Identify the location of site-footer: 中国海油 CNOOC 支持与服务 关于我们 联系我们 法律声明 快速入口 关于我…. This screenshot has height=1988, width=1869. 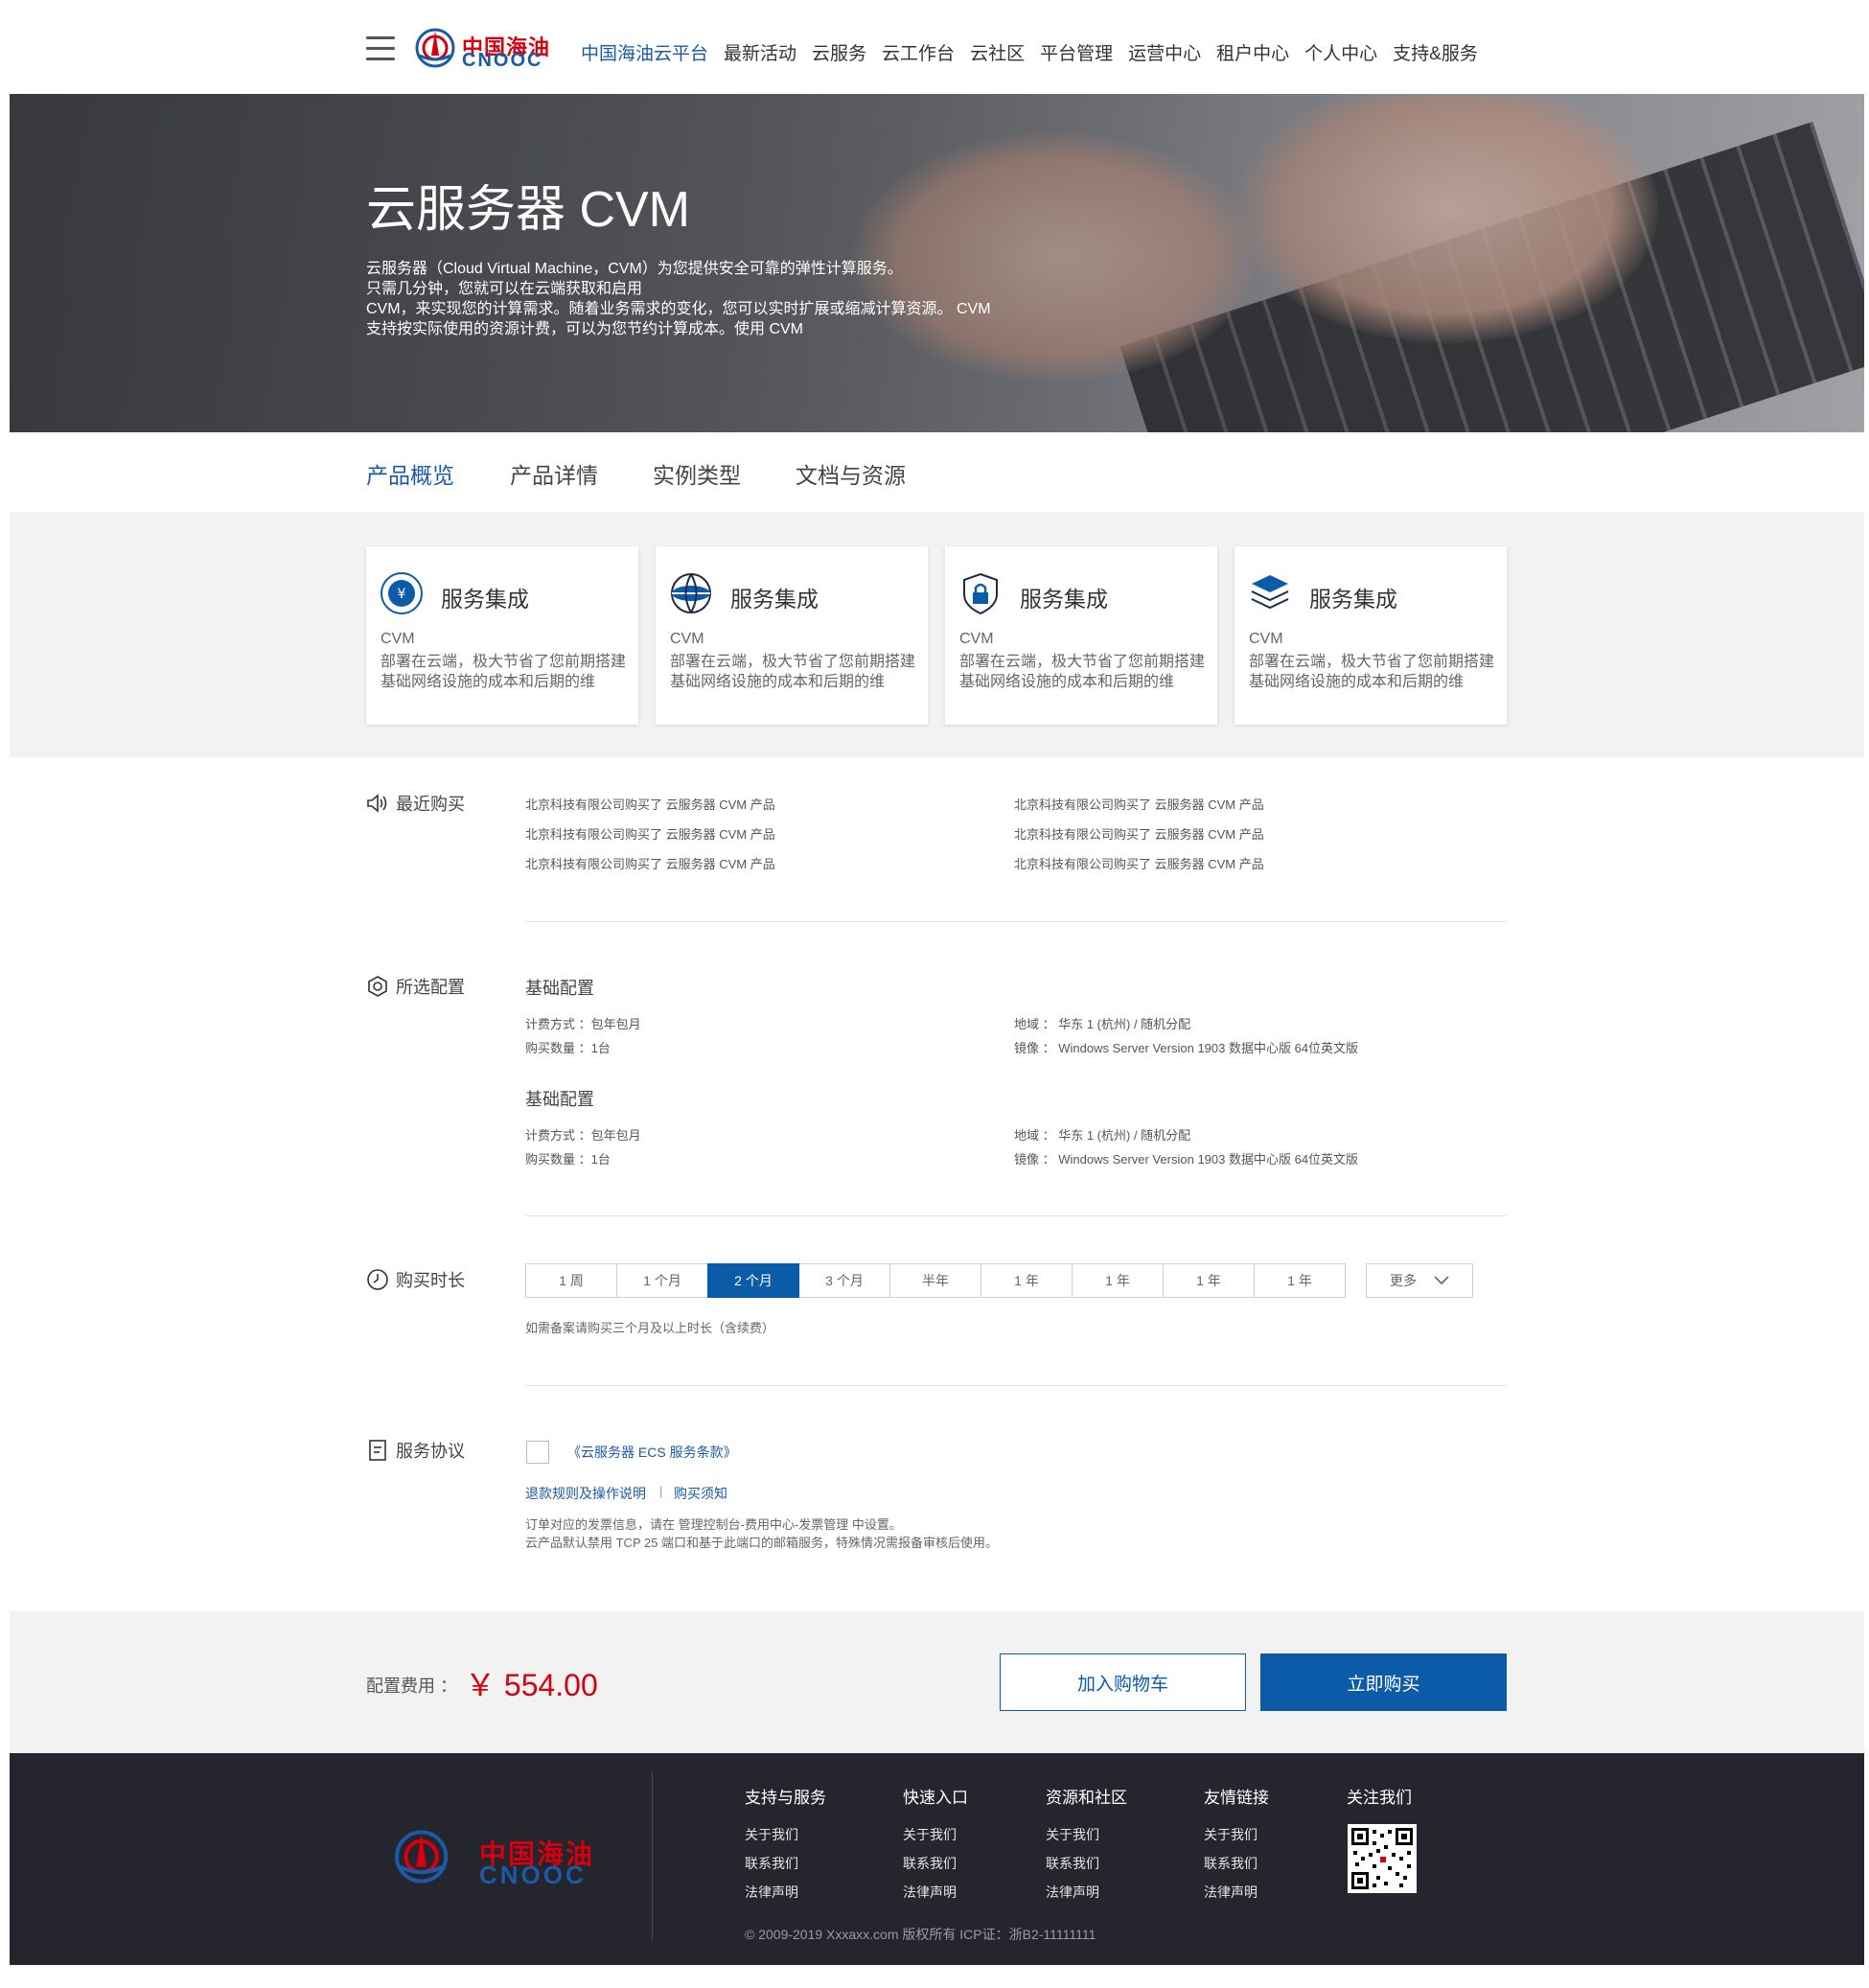
(937, 1859).